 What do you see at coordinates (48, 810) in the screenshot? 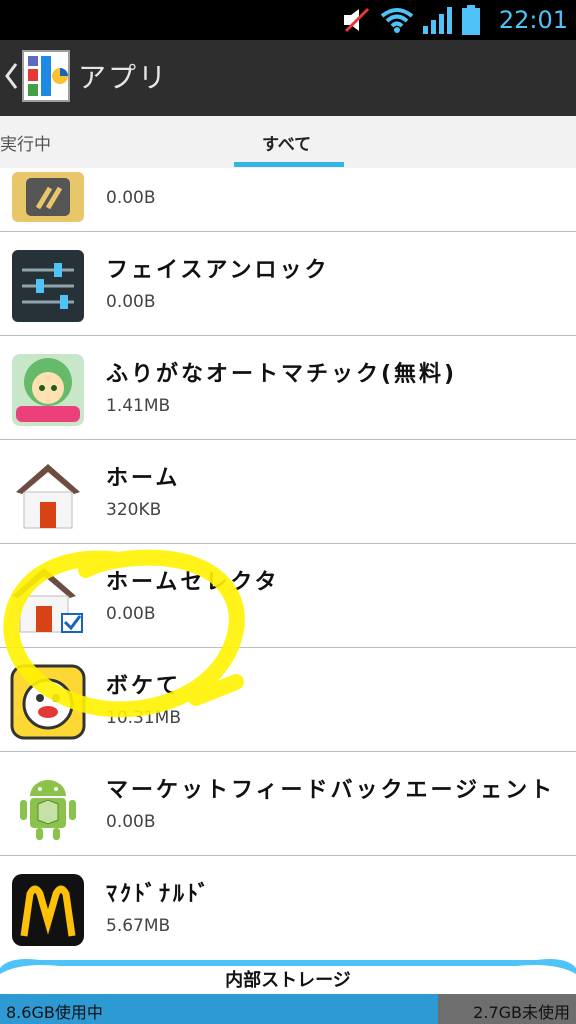
I see `android-package-icon` at bounding box center [48, 810].